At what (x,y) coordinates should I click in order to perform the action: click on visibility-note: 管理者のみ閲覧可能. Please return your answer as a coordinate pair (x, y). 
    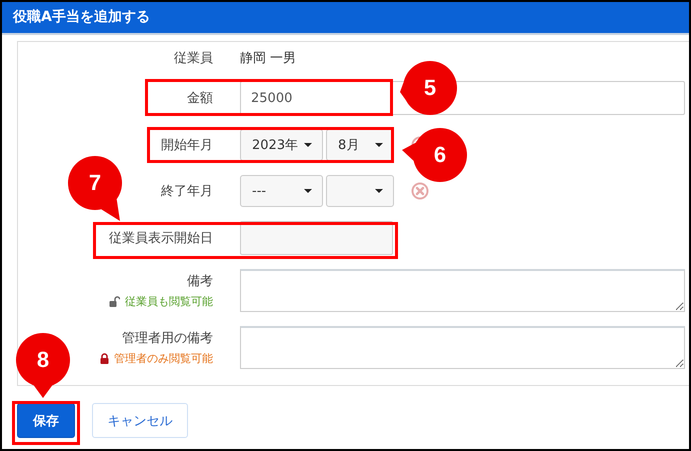
    Looking at the image, I should click on (163, 358).